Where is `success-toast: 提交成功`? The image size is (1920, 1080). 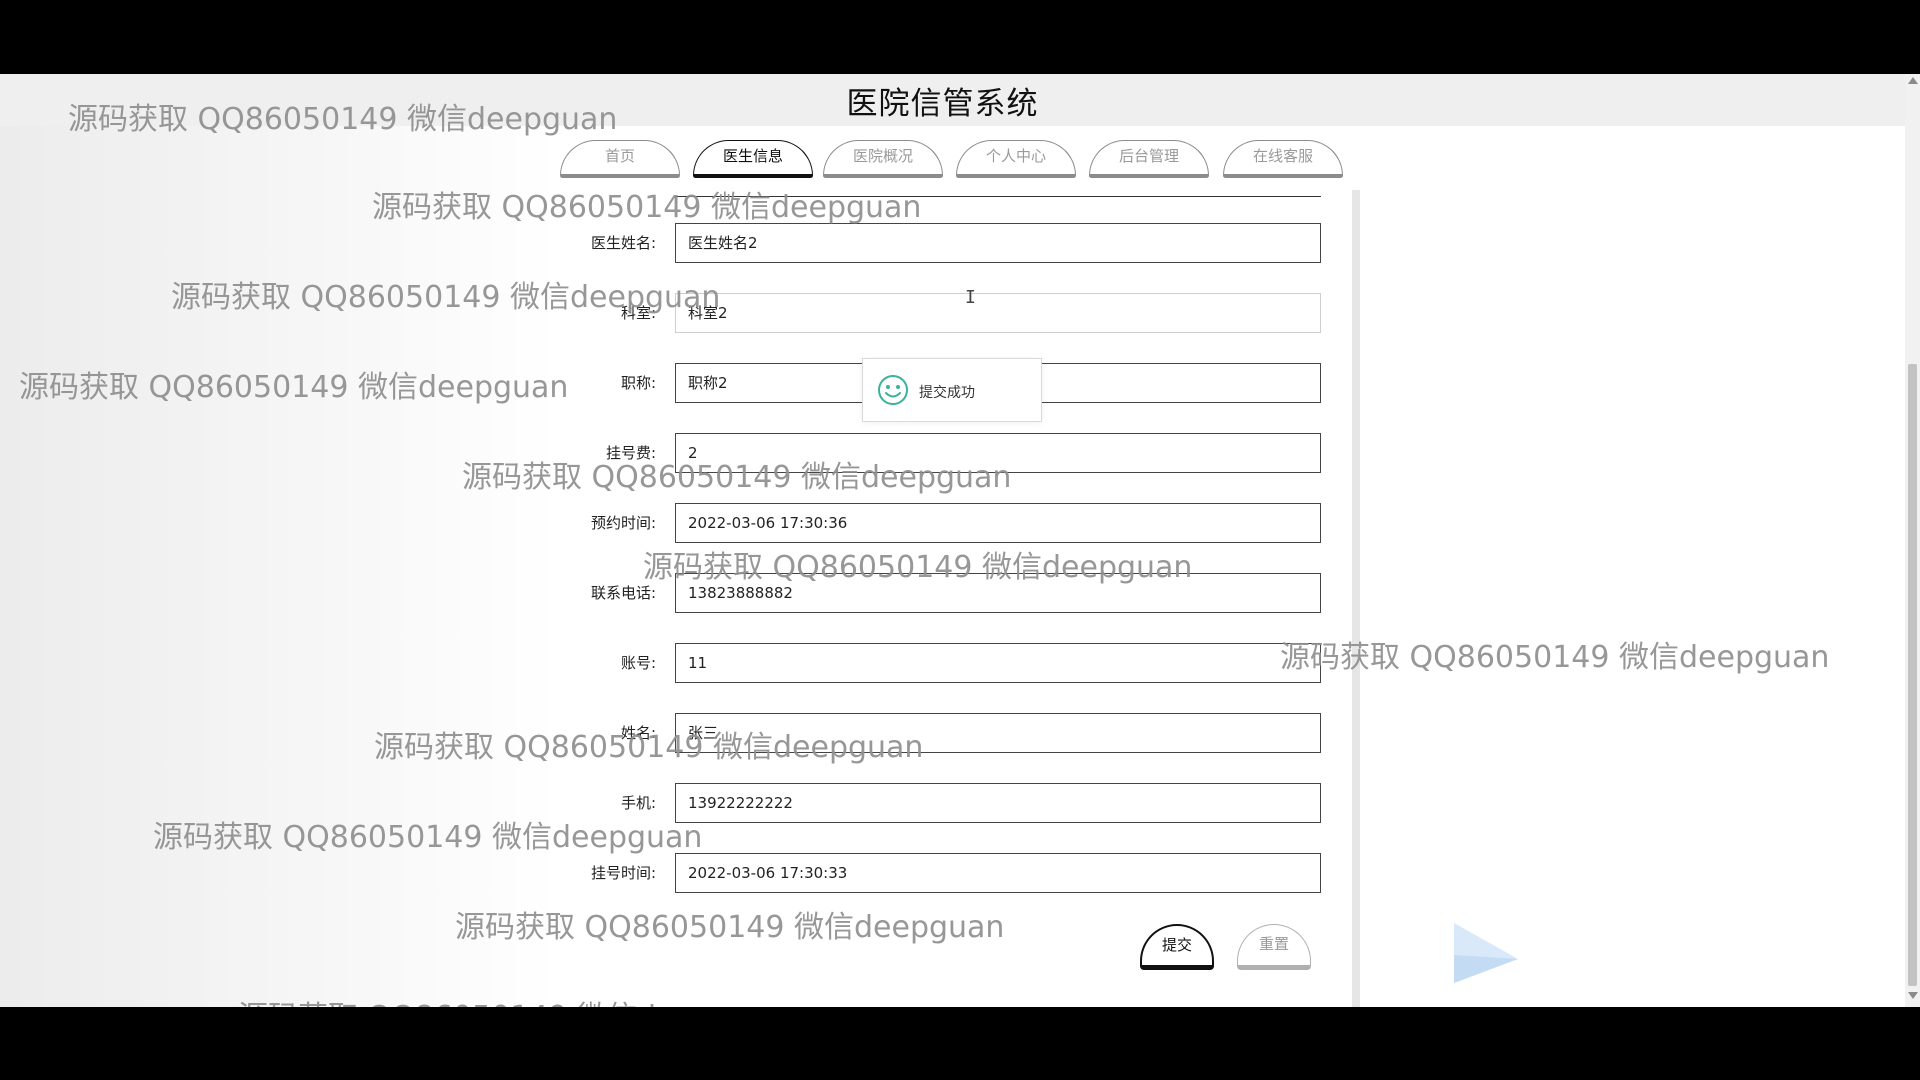
success-toast: 提交成功 is located at coordinates (952, 390).